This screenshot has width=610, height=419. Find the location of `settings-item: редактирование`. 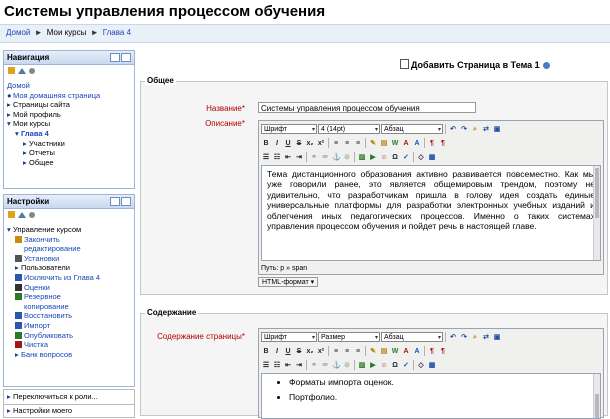

settings-item: редактирование is located at coordinates (69, 249).